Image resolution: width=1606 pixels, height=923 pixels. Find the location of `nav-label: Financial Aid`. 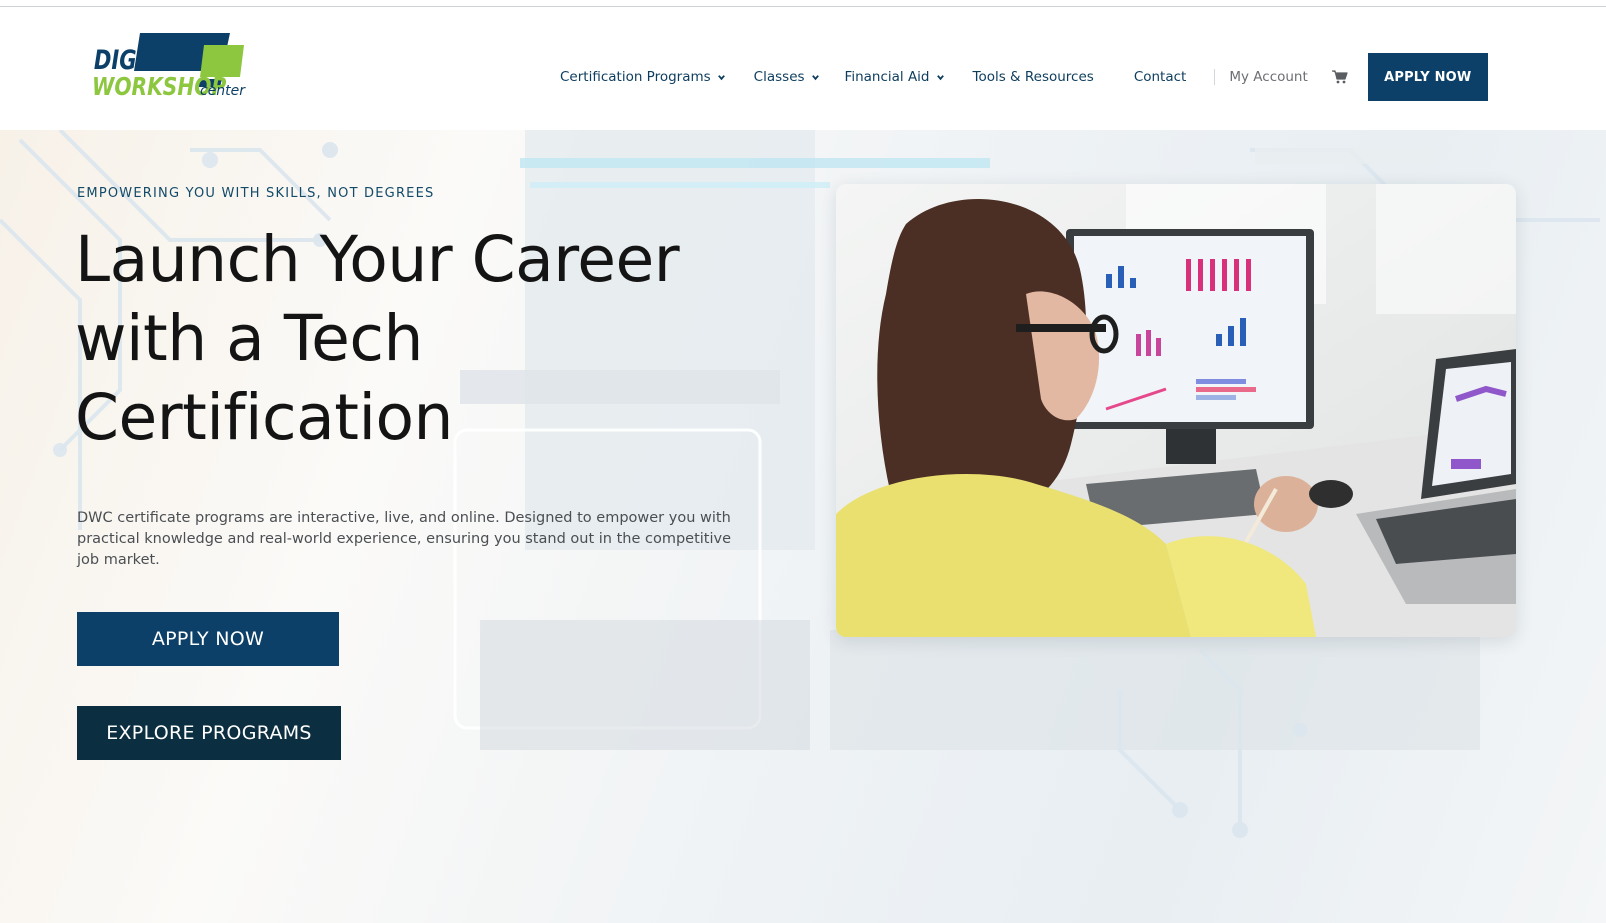

nav-label: Financial Aid is located at coordinates (887, 77).